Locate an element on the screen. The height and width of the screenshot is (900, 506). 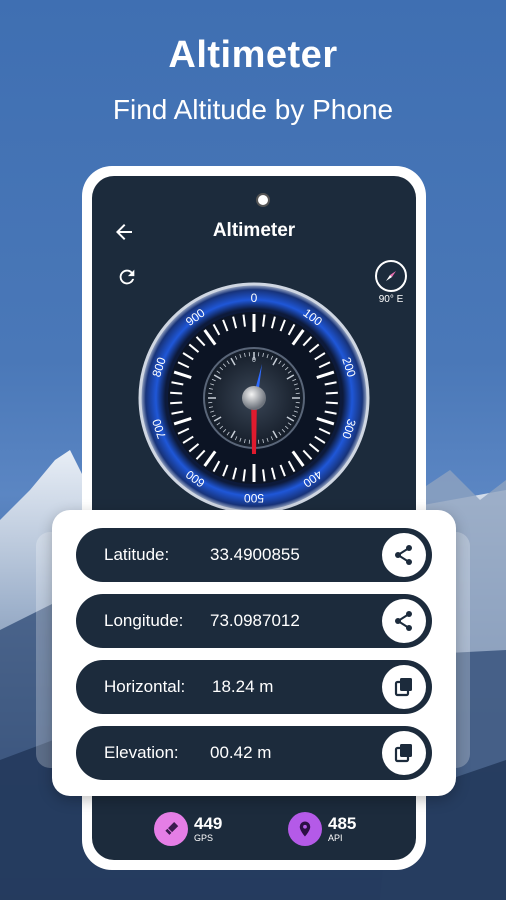
longitude-row: Longitude: 73.0987012 is located at coordinates (254, 621).